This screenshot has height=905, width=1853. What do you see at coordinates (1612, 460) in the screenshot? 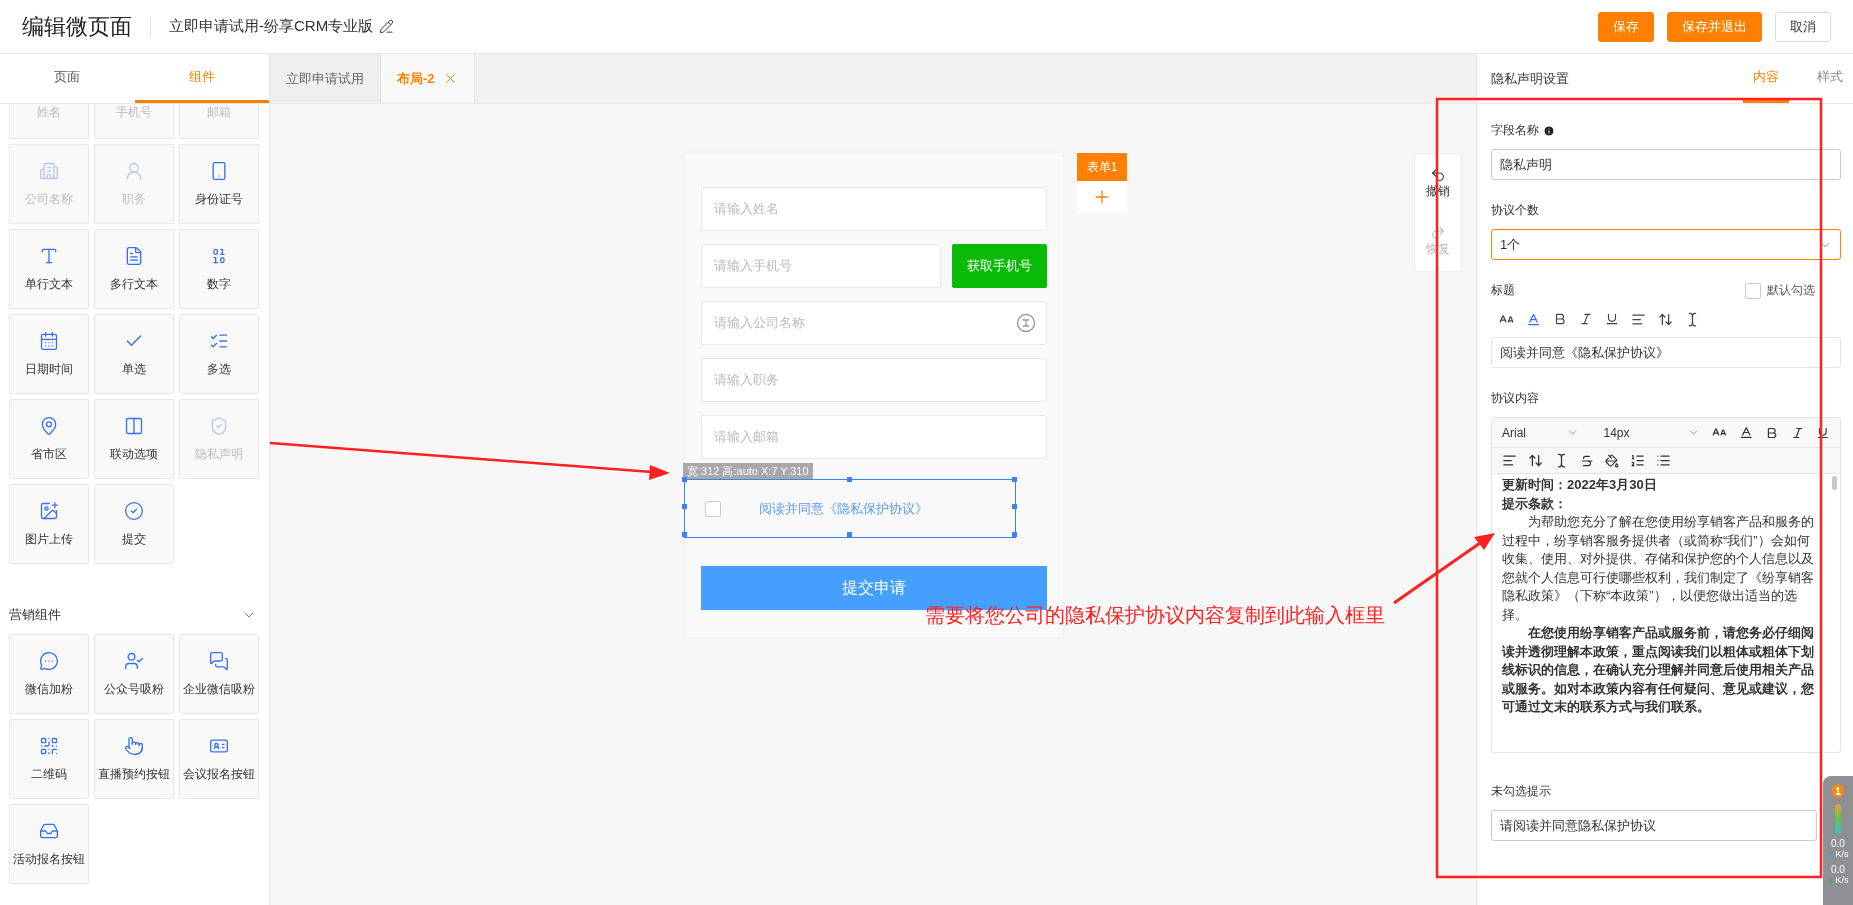
I see `fill-icon` at bounding box center [1612, 460].